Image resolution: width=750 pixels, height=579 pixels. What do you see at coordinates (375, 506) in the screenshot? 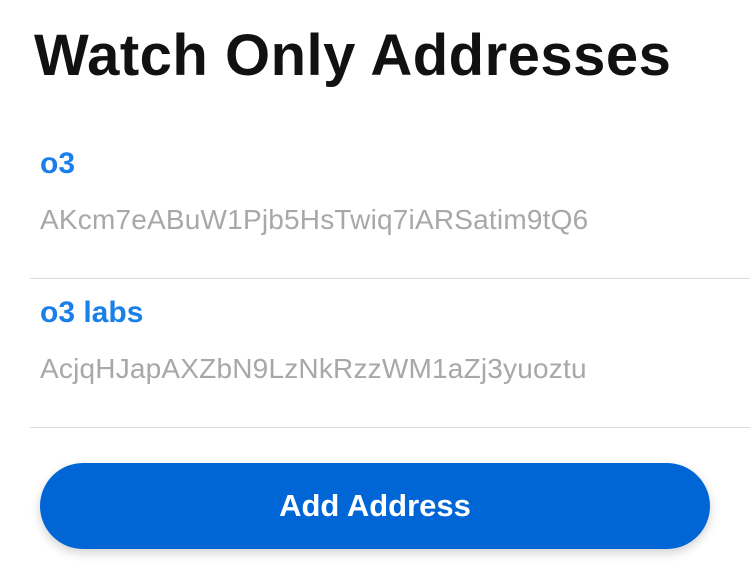
I see `add-address-button: Add Address` at bounding box center [375, 506].